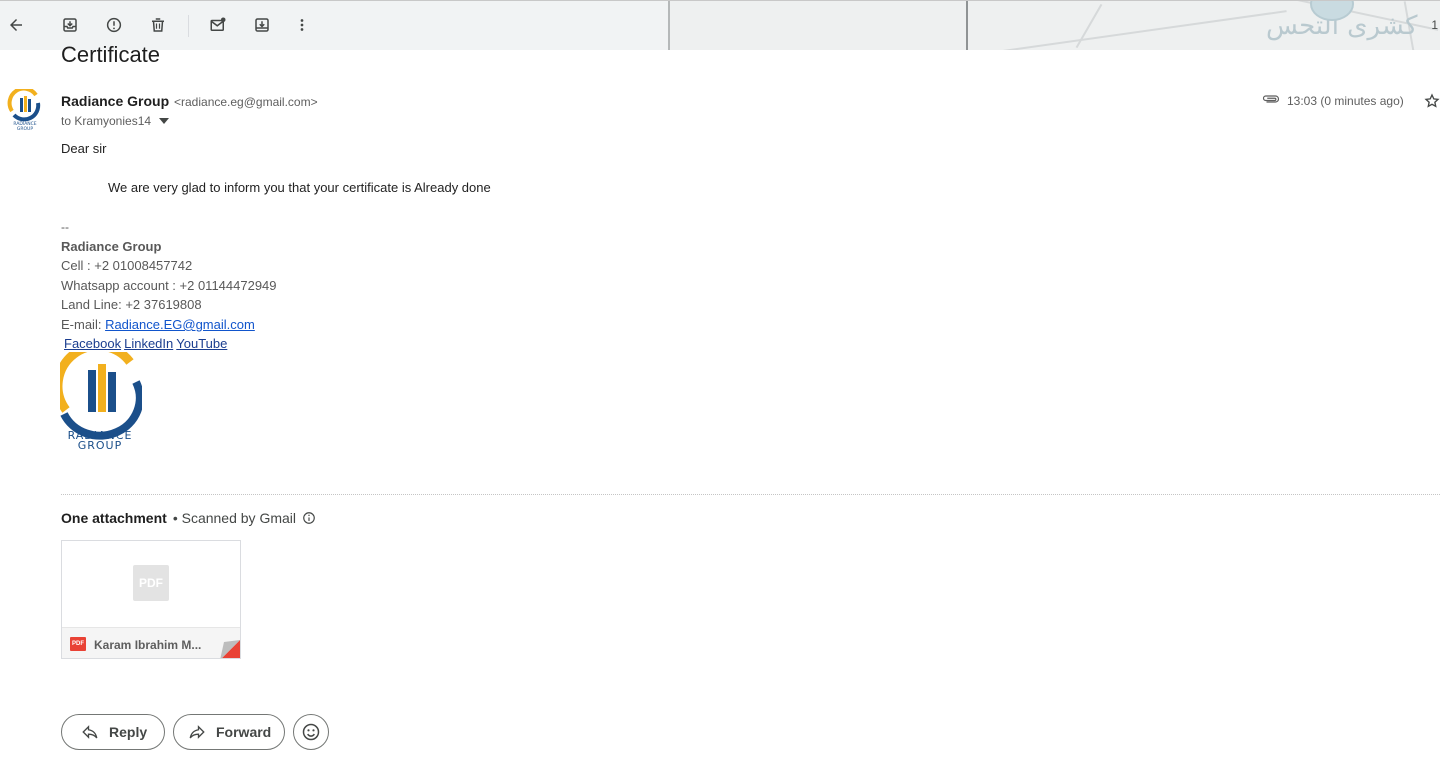  What do you see at coordinates (1271, 99) in the screenshot?
I see `attachment-clip-icon` at bounding box center [1271, 99].